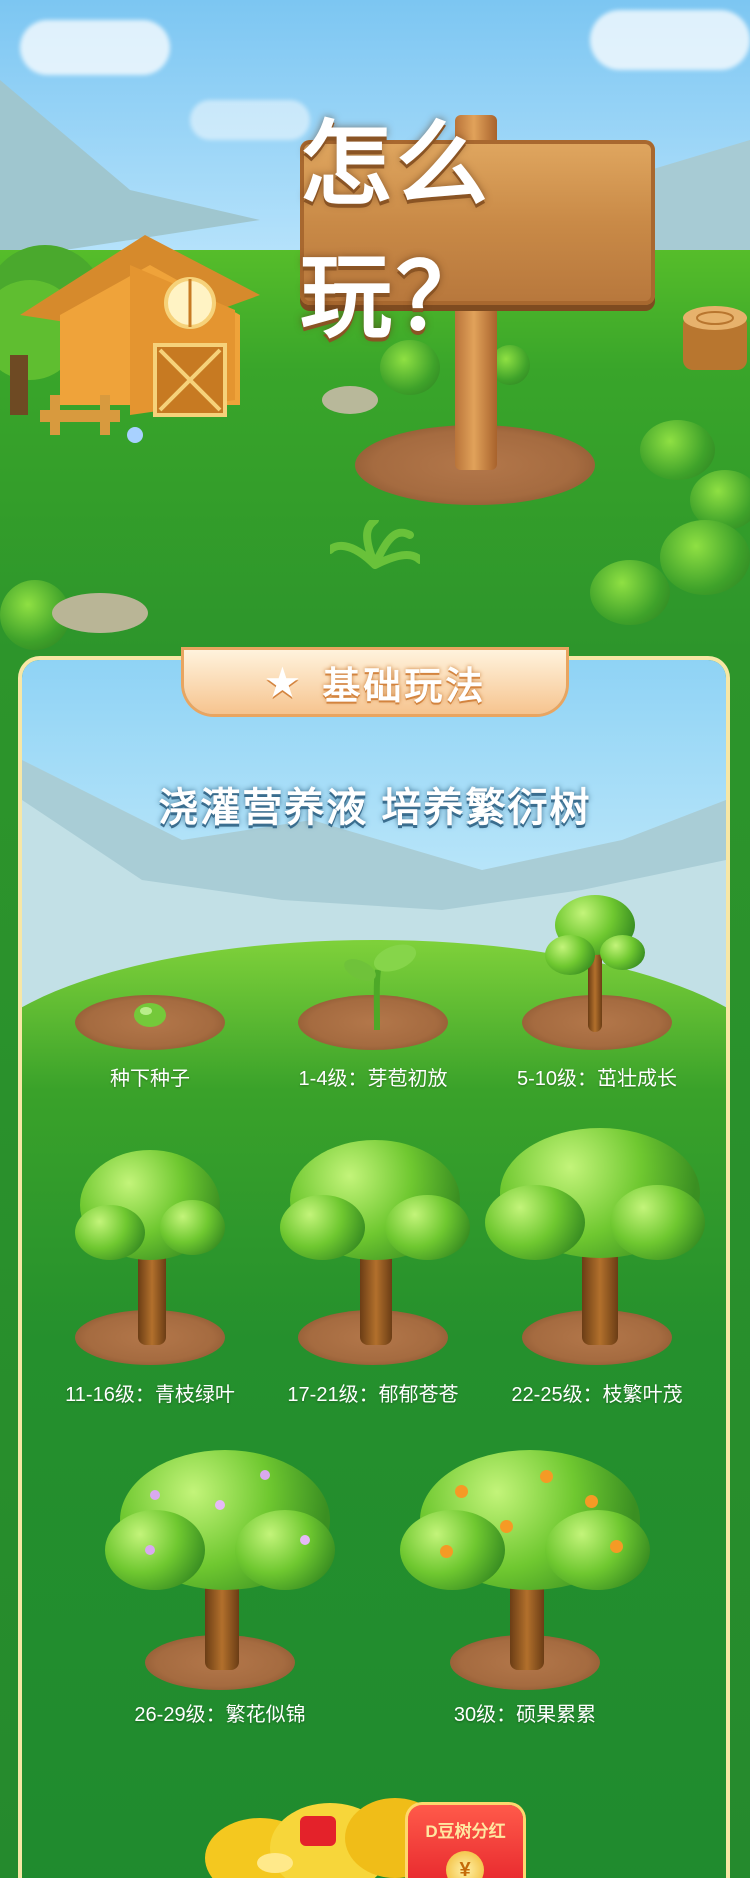 The height and width of the screenshot is (1878, 750). Describe the element at coordinates (597, 1395) in the screenshot. I see `stage-label: 22-25级：枝繁叶茂` at that location.